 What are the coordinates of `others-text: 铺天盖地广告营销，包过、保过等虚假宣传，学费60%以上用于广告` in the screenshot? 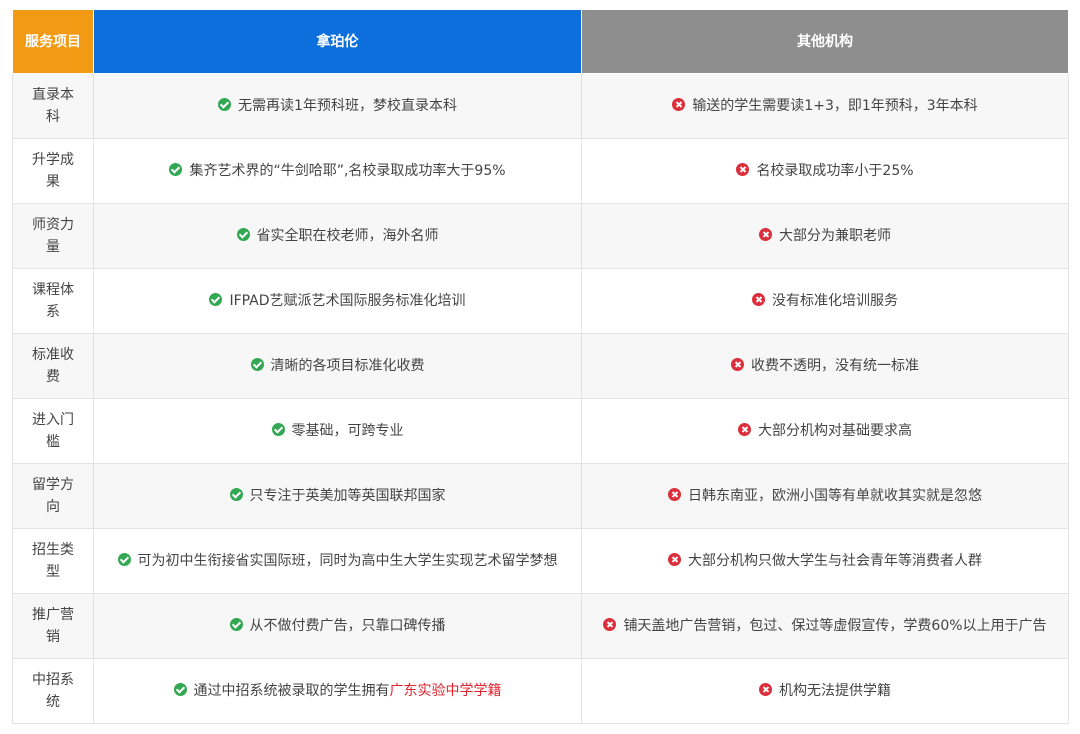 It's located at (835, 626).